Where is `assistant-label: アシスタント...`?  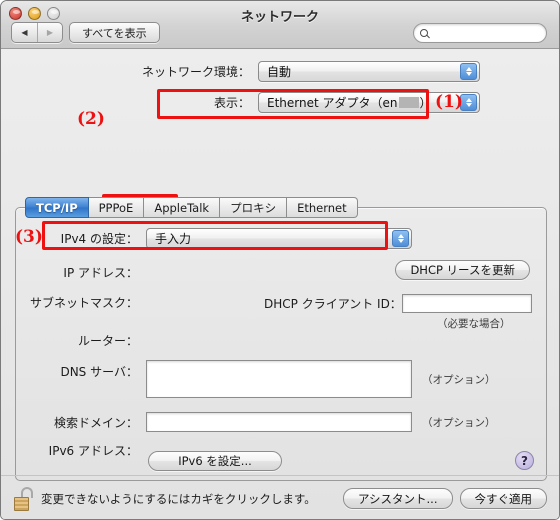 assistant-label: アシスタント... is located at coordinates (397, 498).